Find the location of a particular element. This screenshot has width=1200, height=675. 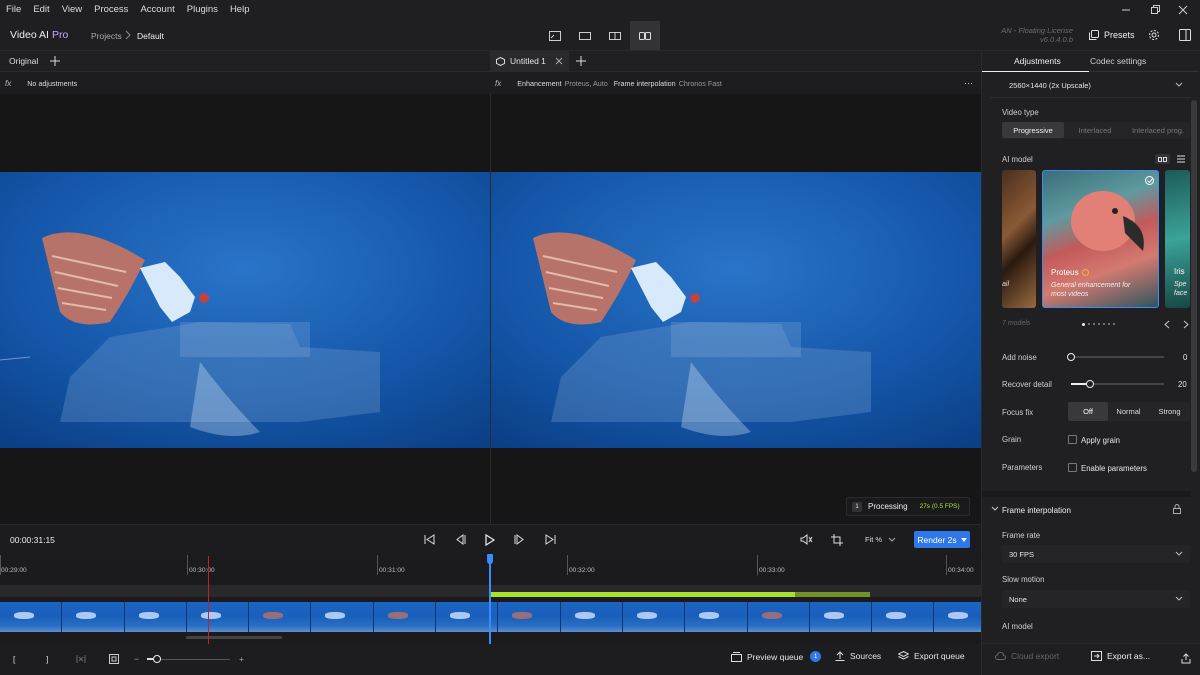

preview-queue-button: Preview queue 1 is located at coordinates (776, 656).